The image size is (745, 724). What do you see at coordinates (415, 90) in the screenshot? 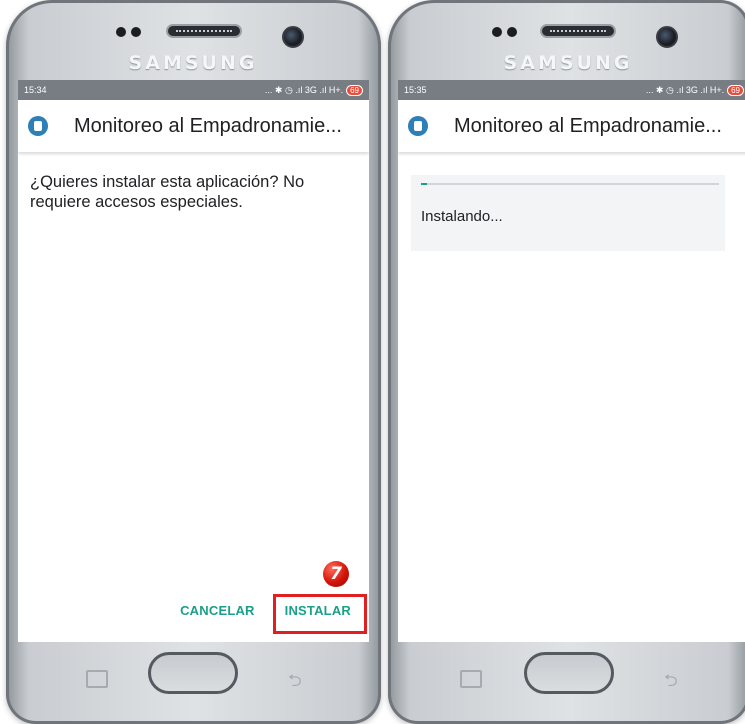
I see `status-time: 15:35` at bounding box center [415, 90].